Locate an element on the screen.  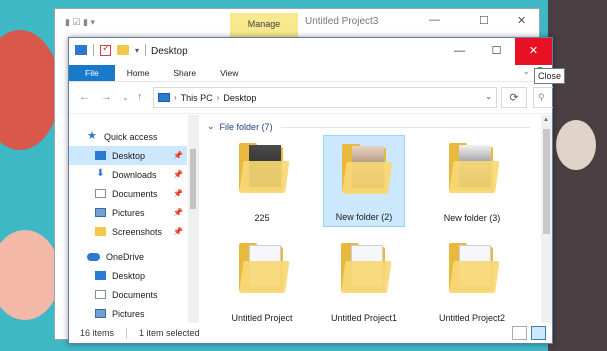
cloud-icon is located at coordinates (93, 256).